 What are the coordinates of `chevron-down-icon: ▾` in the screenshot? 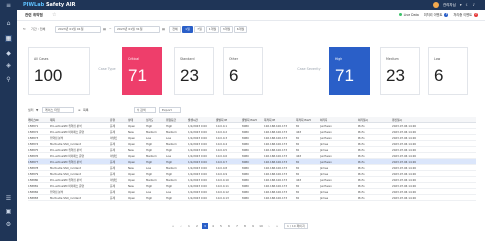 It's located at (461, 5).